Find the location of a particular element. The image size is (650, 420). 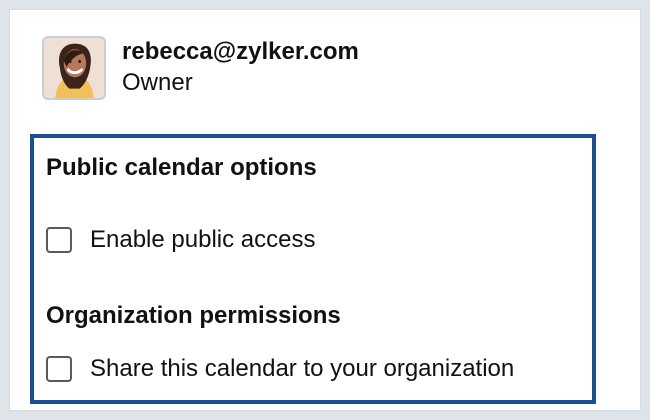

enable-public-access-checkbox is located at coordinates (59, 240).